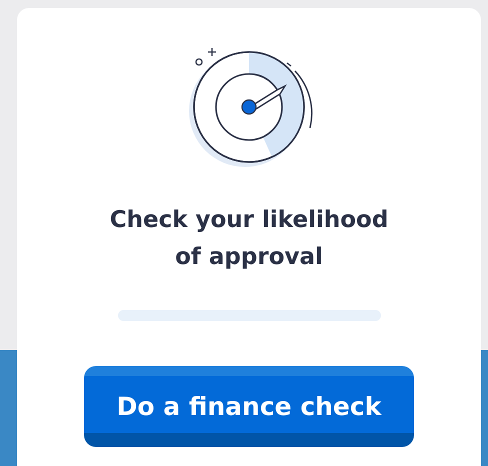 Image resolution: width=488 pixels, height=466 pixels. What do you see at coordinates (249, 239) in the screenshot?
I see `heading: Check your likelihood of approval` at bounding box center [249, 239].